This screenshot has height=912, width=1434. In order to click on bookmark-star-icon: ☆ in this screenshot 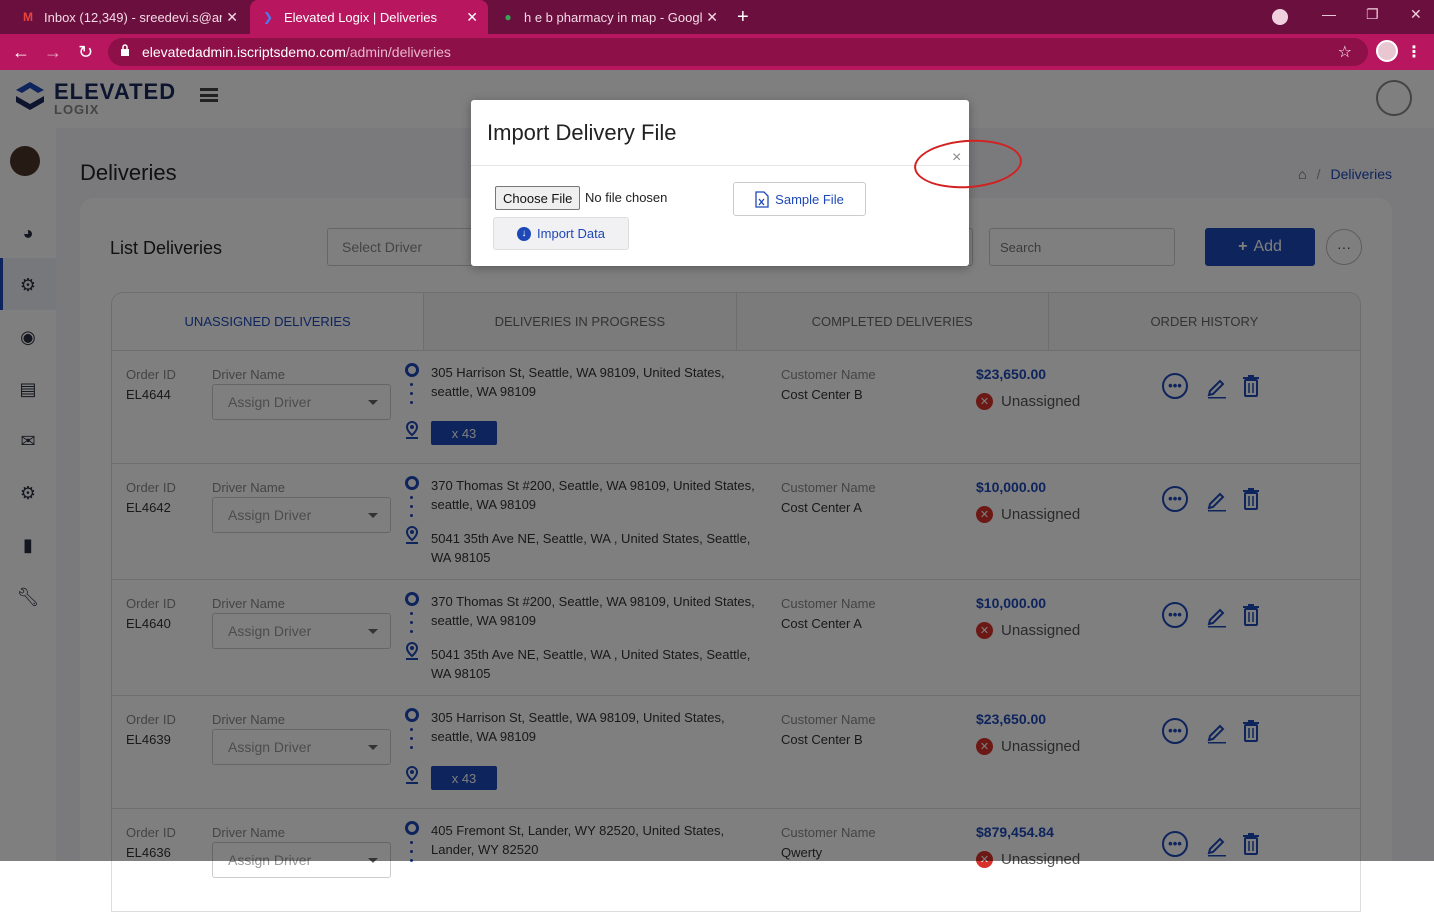, I will do `click(1345, 52)`.